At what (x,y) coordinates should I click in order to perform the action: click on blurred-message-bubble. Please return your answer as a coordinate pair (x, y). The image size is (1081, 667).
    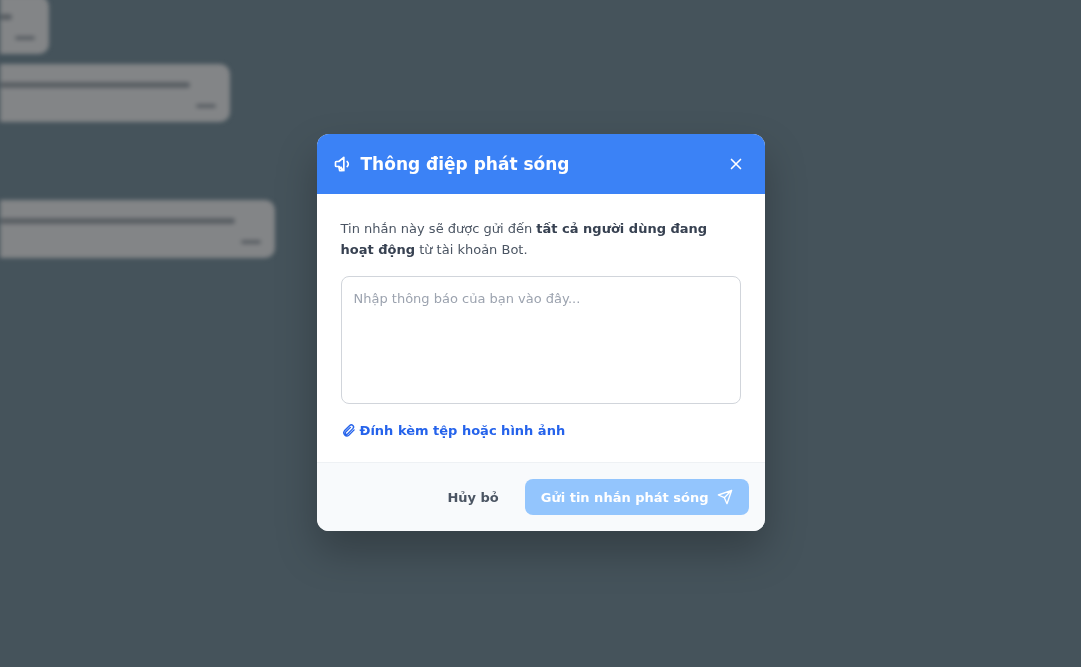
    Looking at the image, I should click on (24, 27).